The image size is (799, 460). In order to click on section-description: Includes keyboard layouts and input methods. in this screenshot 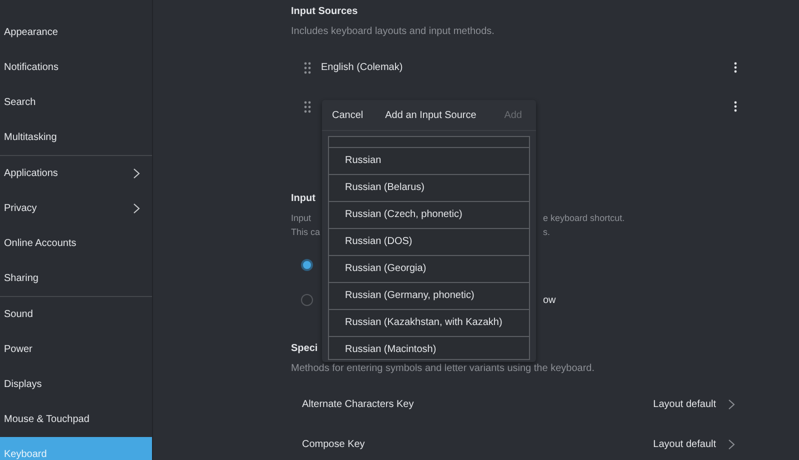, I will do `click(392, 31)`.